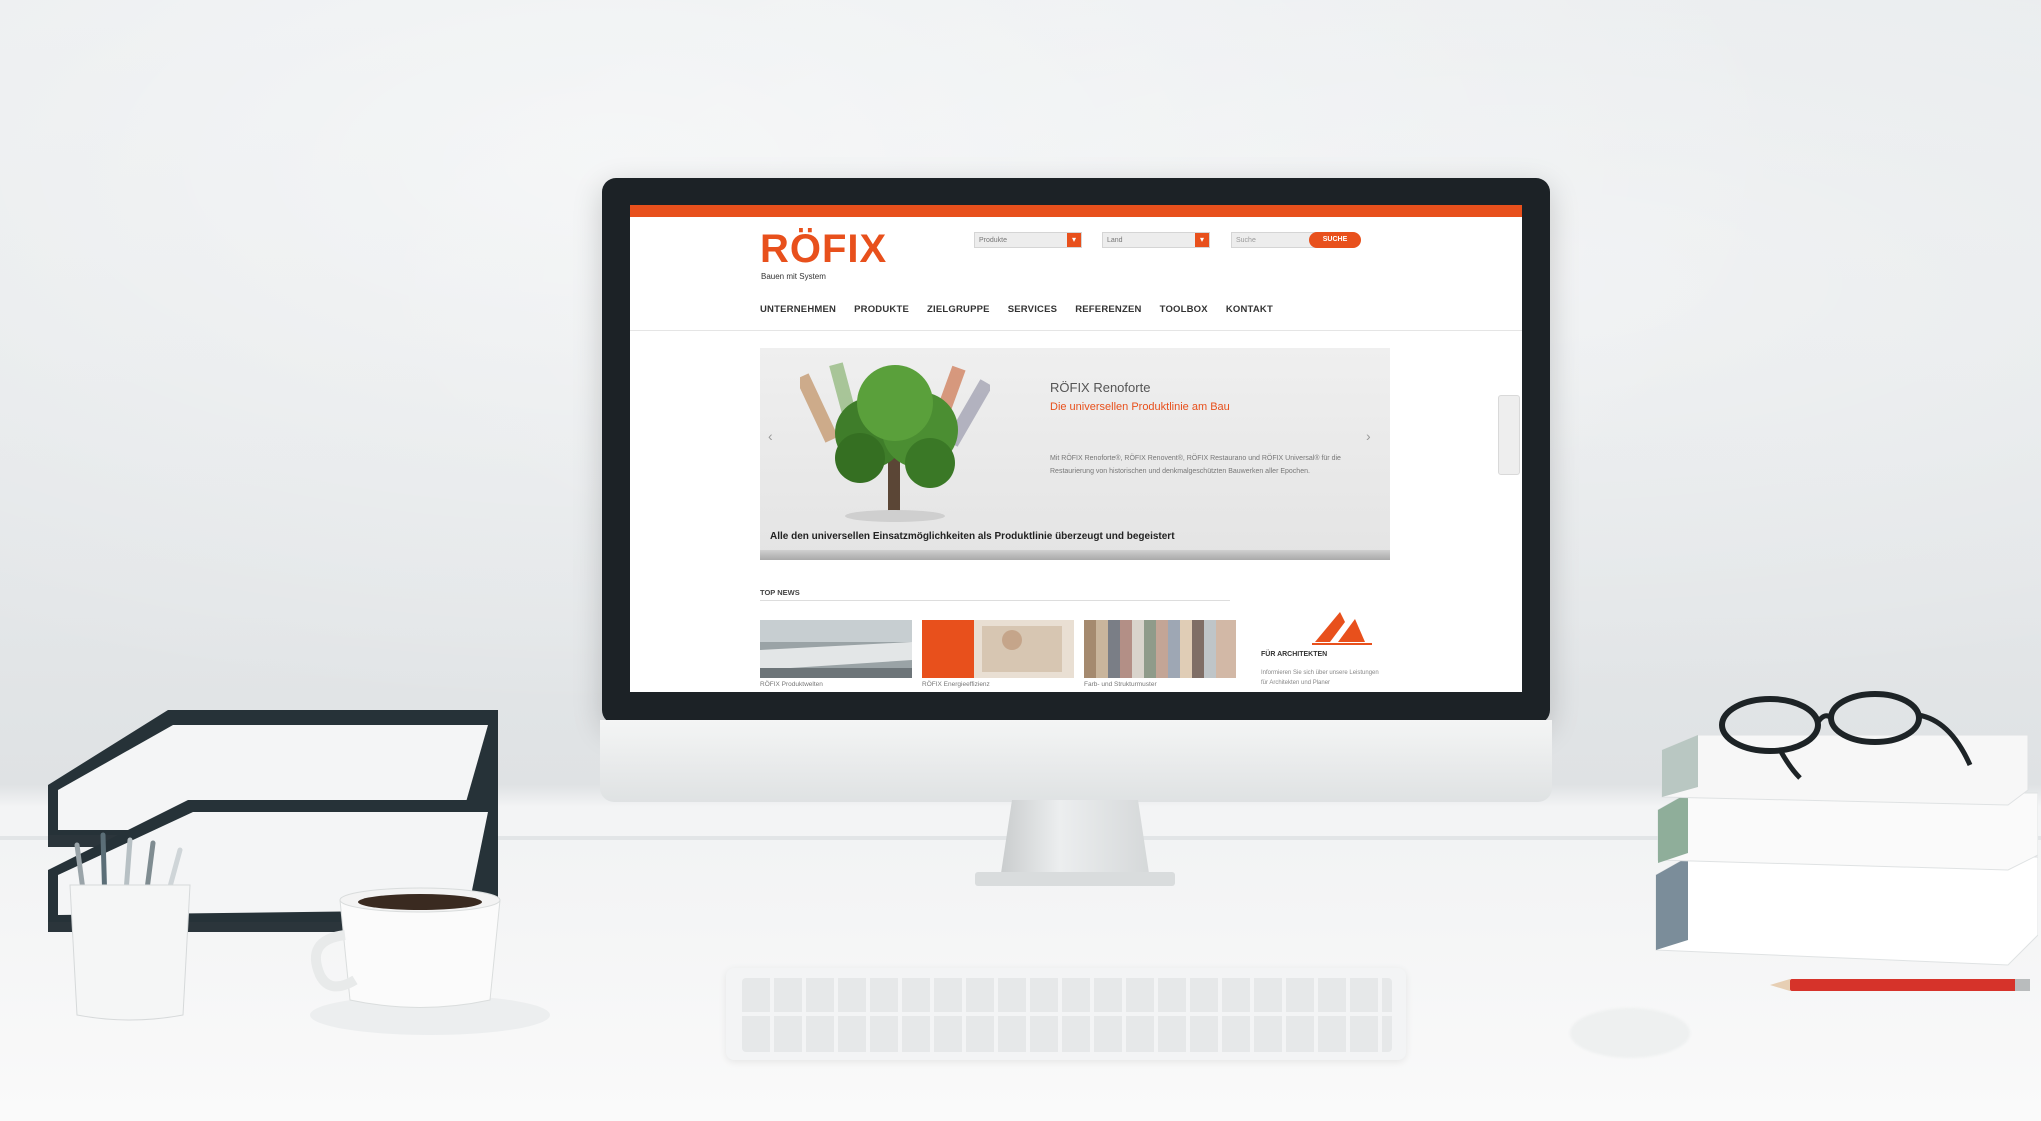  Describe the element at coordinates (1846, 735) in the screenshot. I see `eyeglasses` at that location.